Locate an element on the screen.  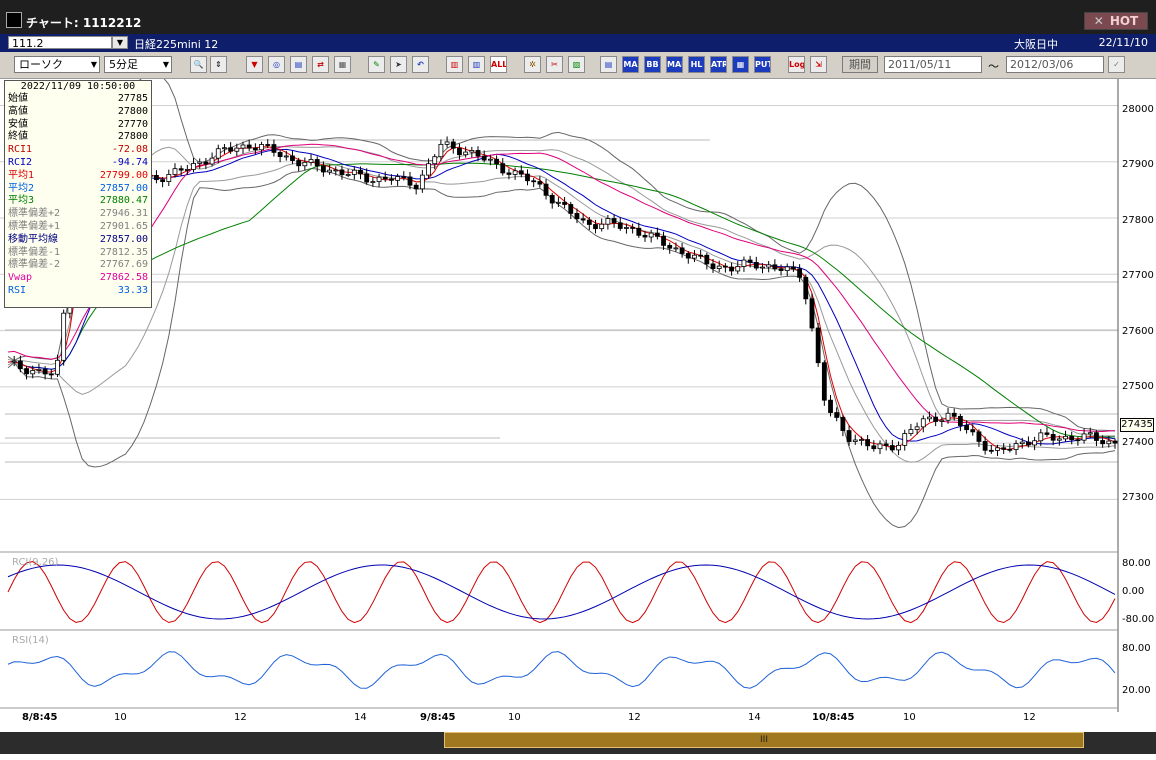
all-button: ALL is located at coordinates (498, 64).